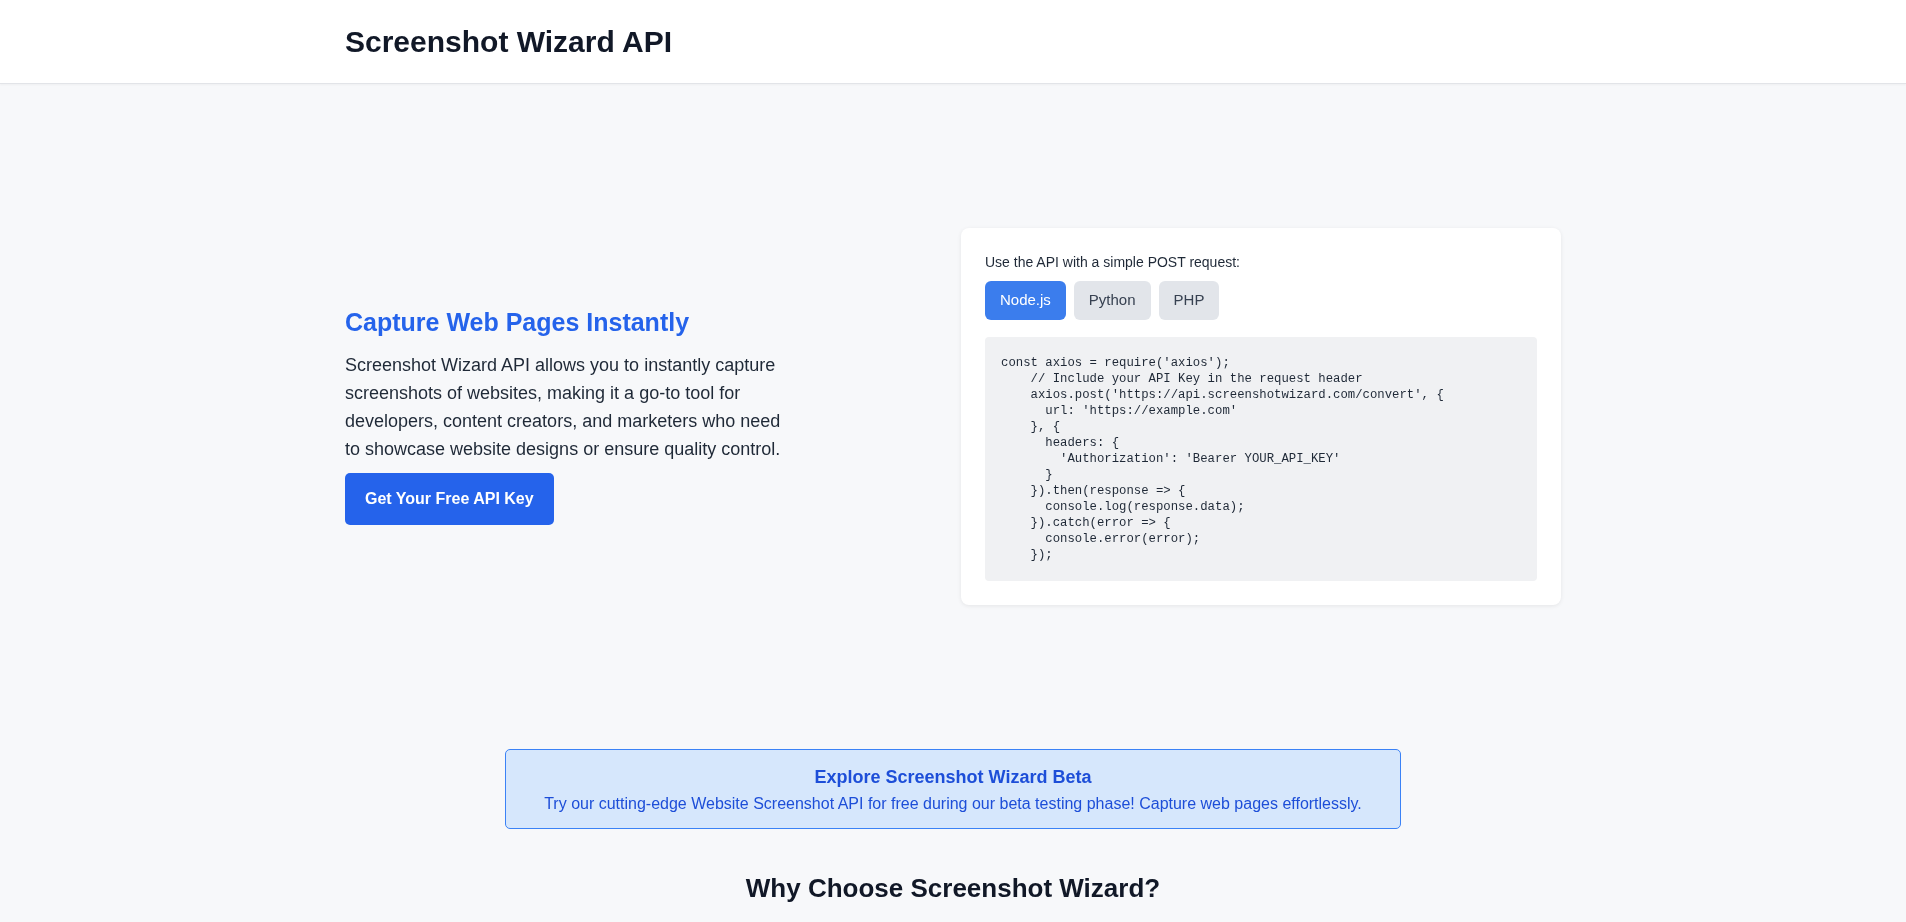  I want to click on card-intro: Use the API with a simple POST request:, so click(1113, 262).